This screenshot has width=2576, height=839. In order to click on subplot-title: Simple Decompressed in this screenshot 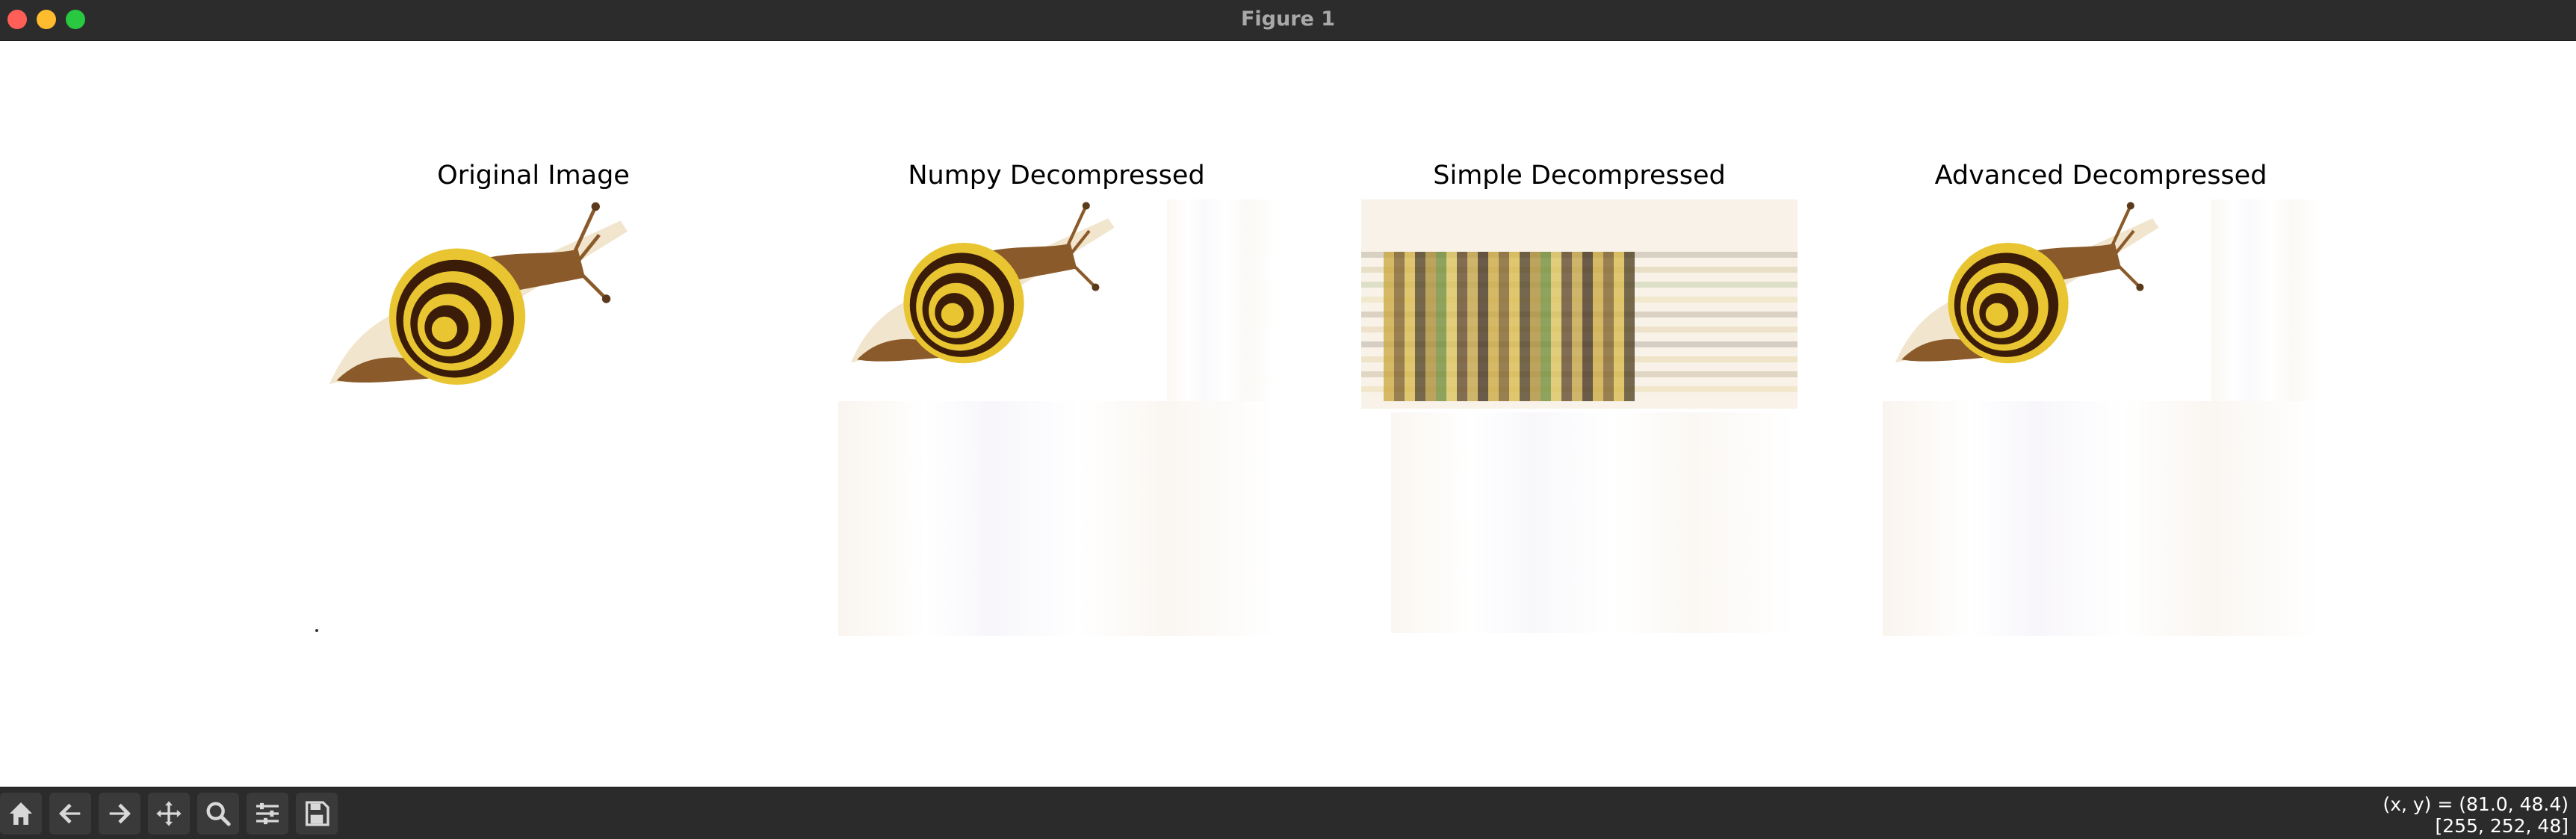, I will do `click(1579, 176)`.